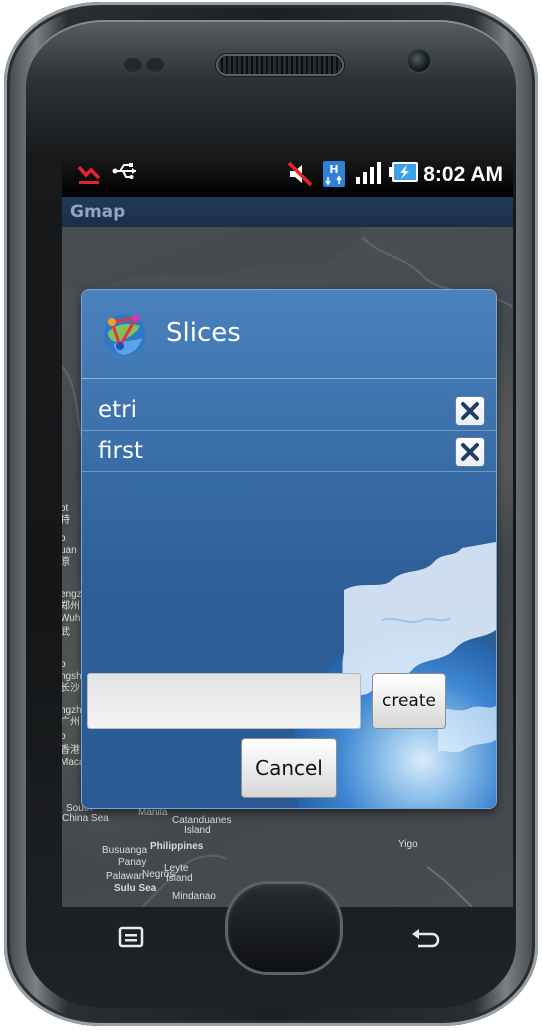 The image size is (542, 1031). Describe the element at coordinates (72, 676) in the screenshot. I see `map-label: ngsh` at that location.